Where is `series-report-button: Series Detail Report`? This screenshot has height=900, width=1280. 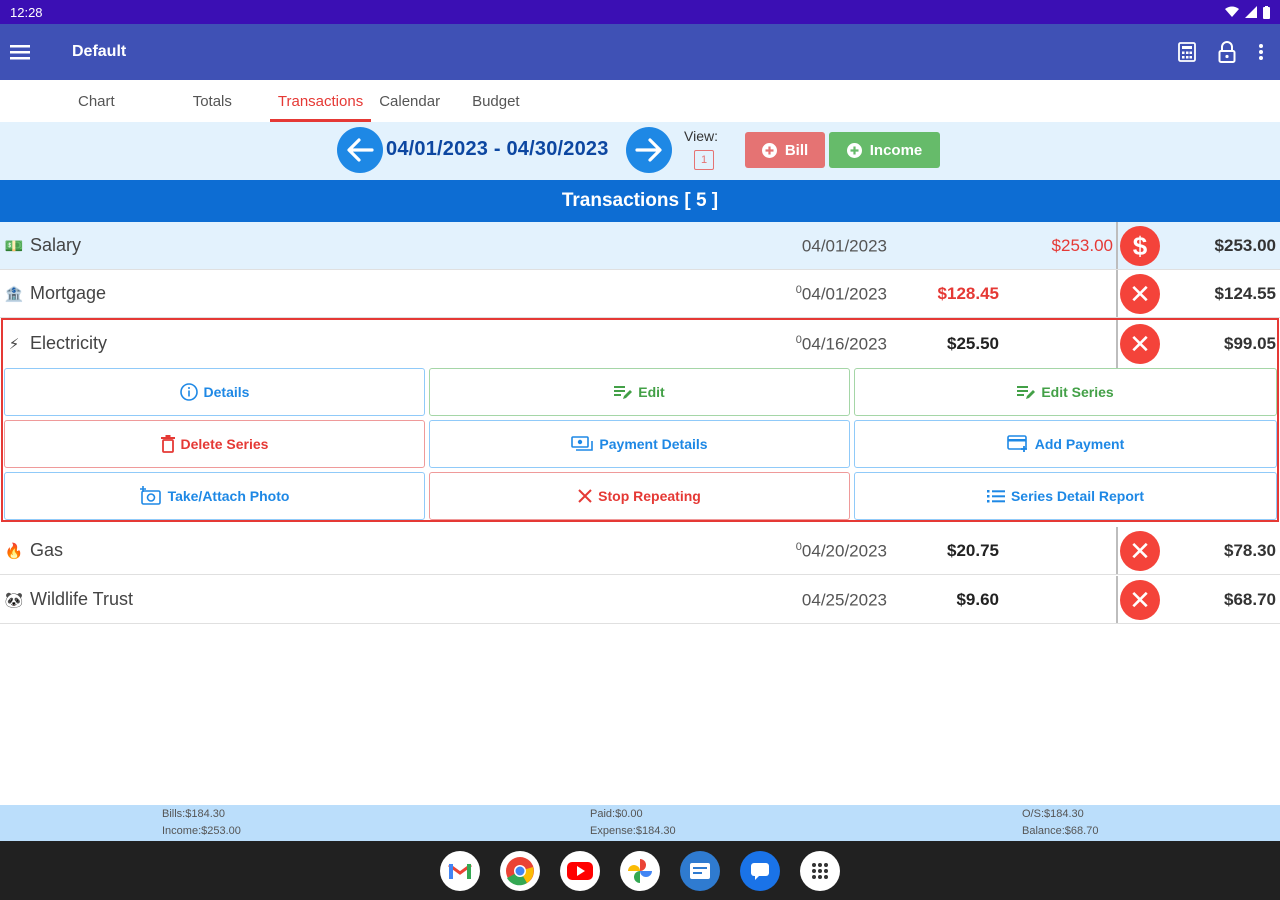 series-report-button: Series Detail Report is located at coordinates (1065, 496).